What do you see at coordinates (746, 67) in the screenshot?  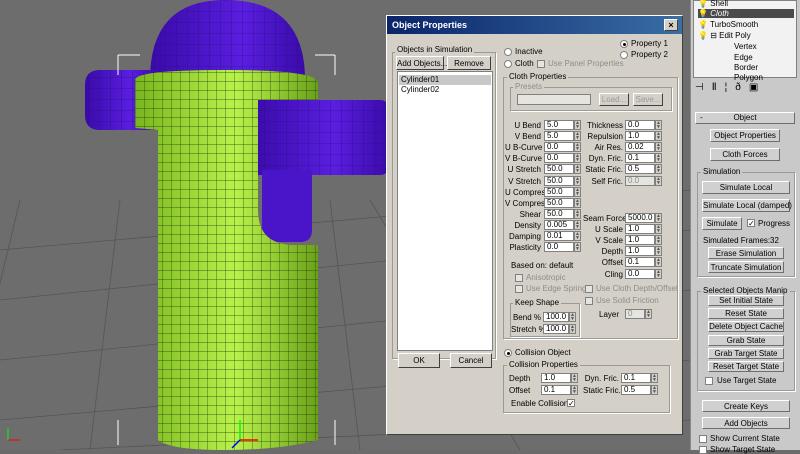 I see `sub-item-border: Border` at bounding box center [746, 67].